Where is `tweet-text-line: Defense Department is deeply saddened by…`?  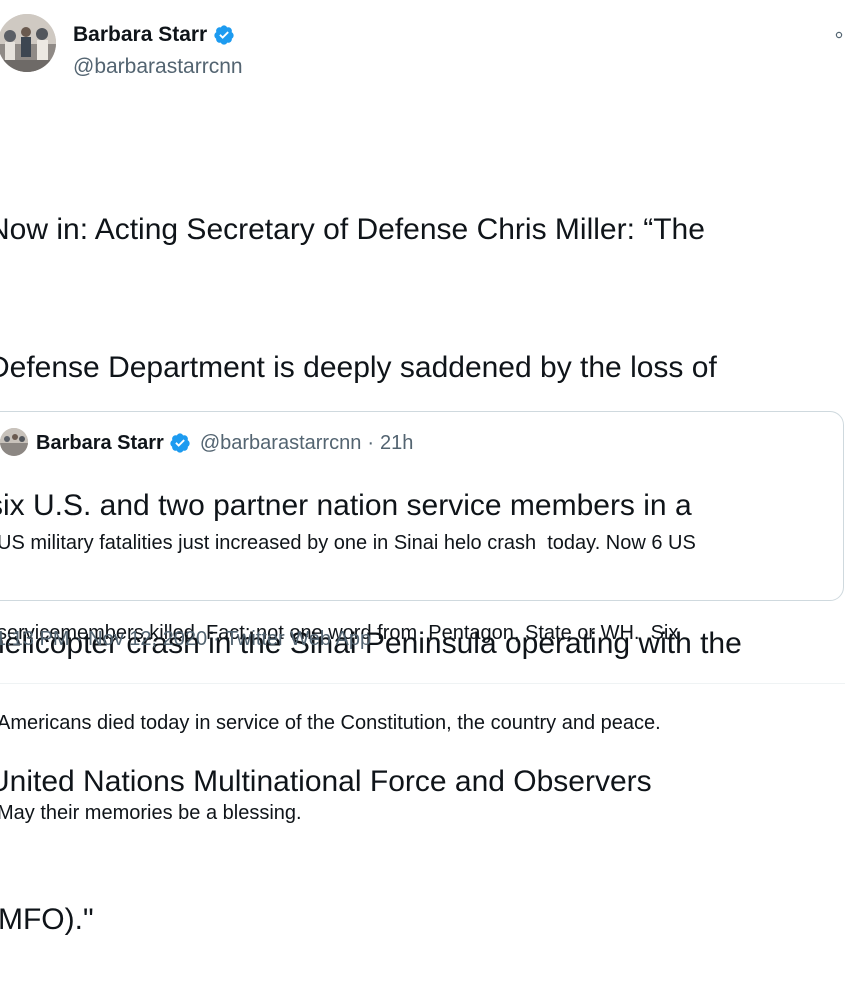
tweet-text-line: Defense Department is deeply saddened by… is located at coordinates (358, 367).